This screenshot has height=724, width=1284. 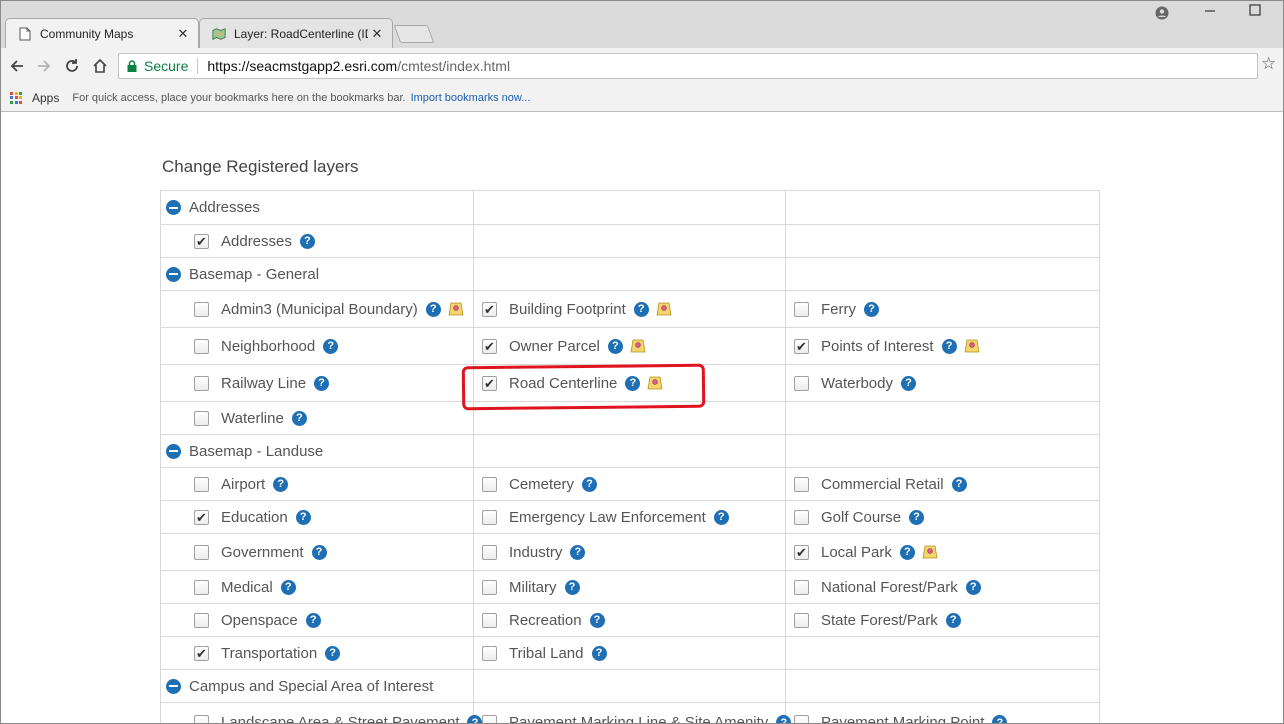 I want to click on profile-icon, so click(x=1162, y=14).